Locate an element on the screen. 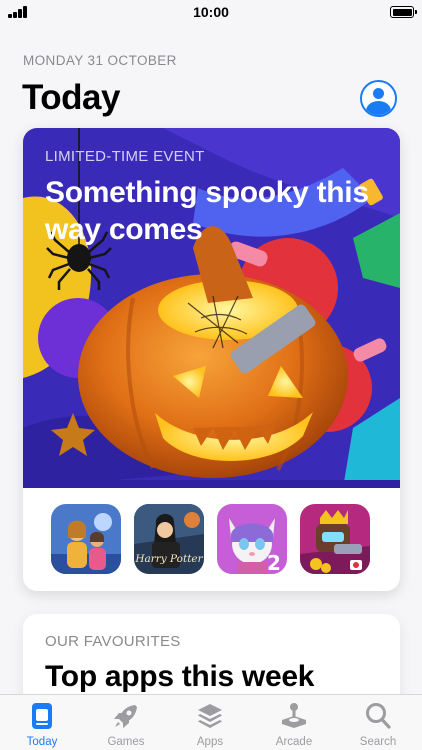 This screenshot has height=750, width=422. tab-today: Today is located at coordinates (42, 722).